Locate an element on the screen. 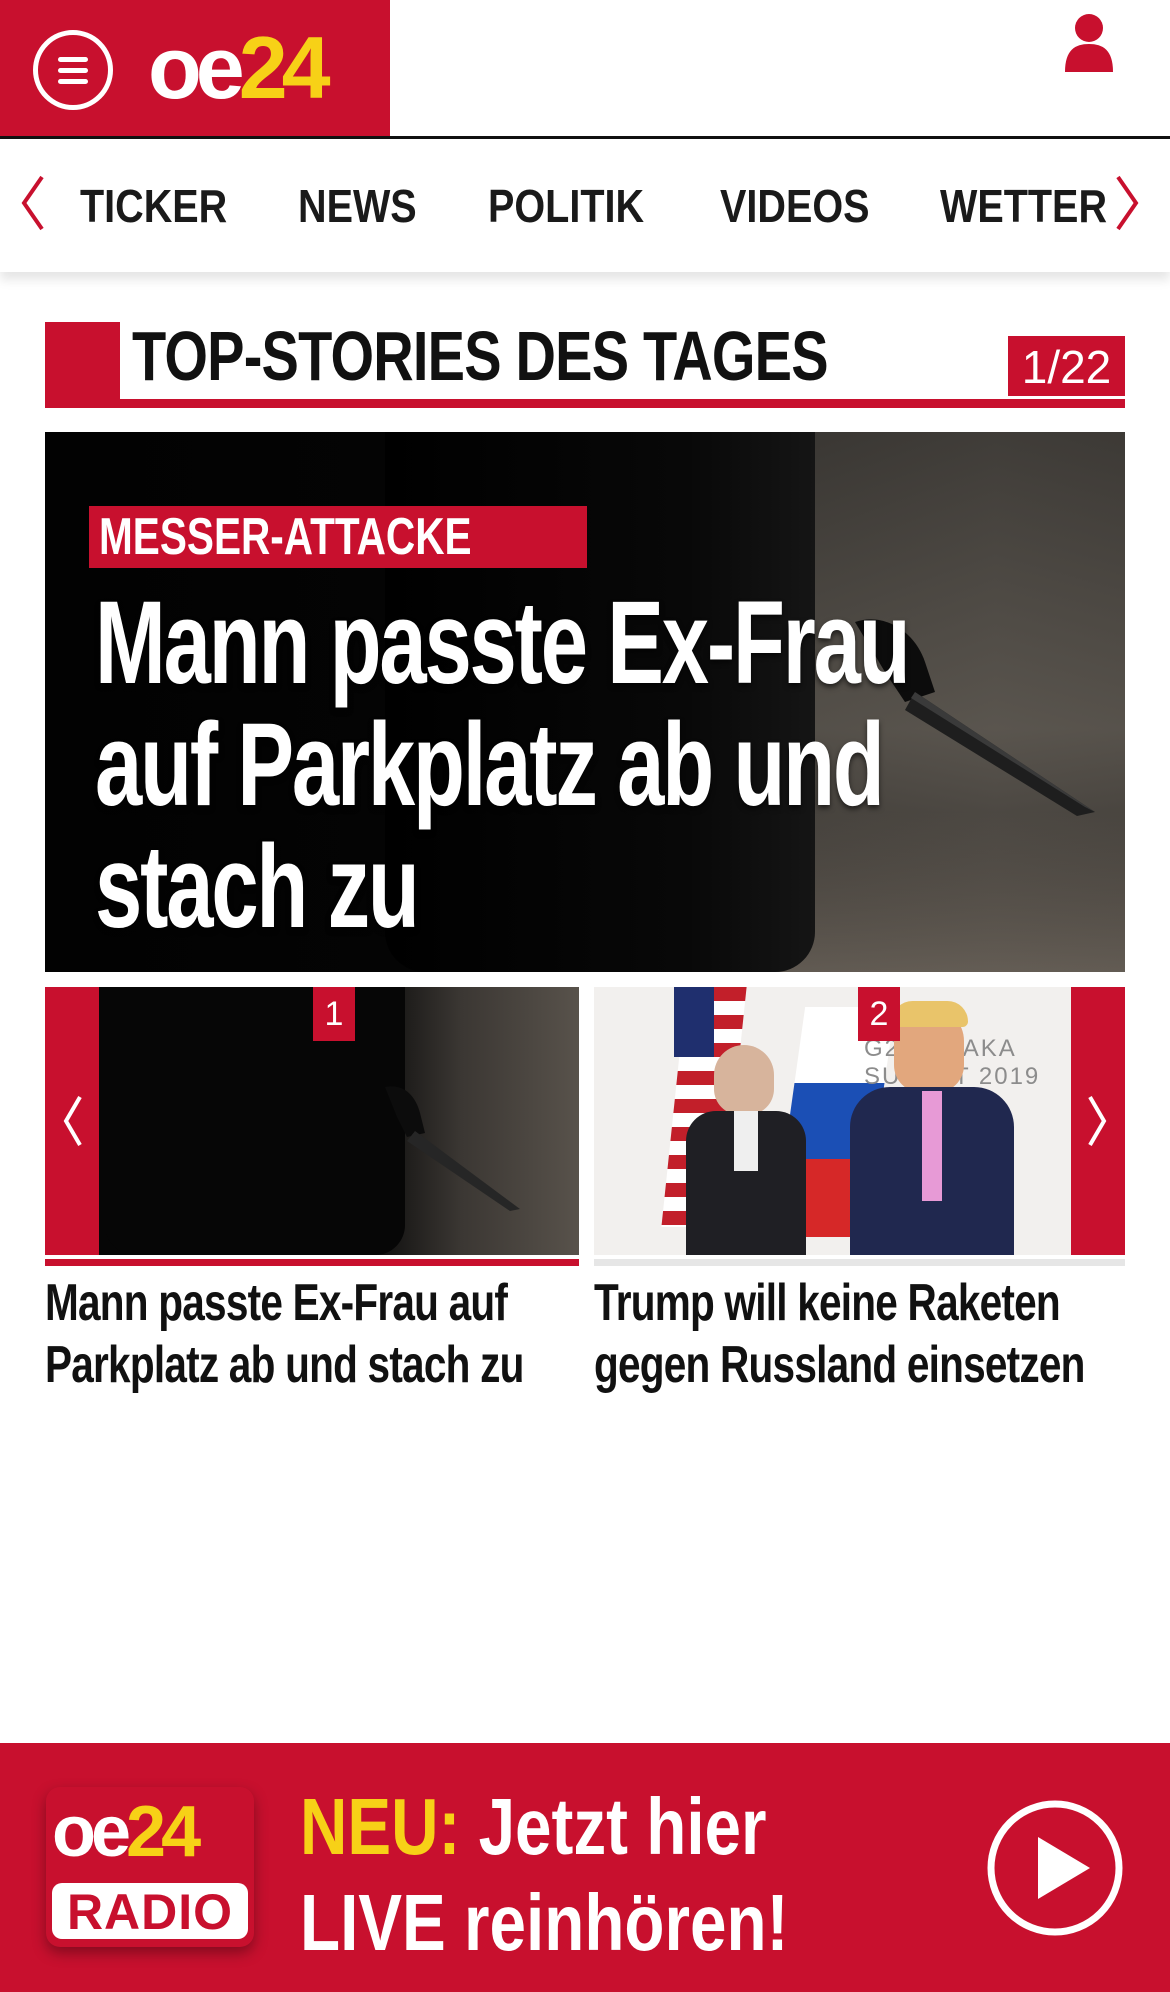 The image size is (1170, 1992). play-icon is located at coordinates (1055, 1868).